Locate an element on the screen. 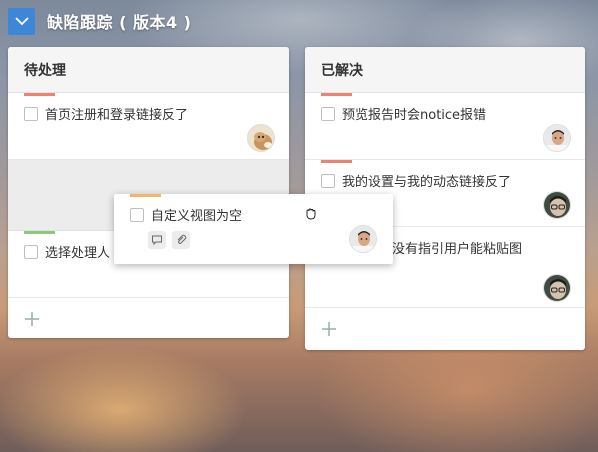  column-title: 已解决 is located at coordinates (445, 70).